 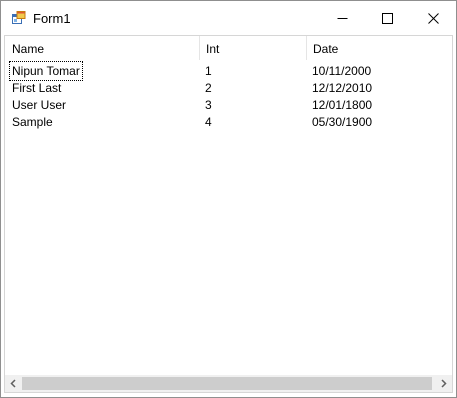 I want to click on list-item: Sample 4 05/30/1900, so click(x=228, y=122).